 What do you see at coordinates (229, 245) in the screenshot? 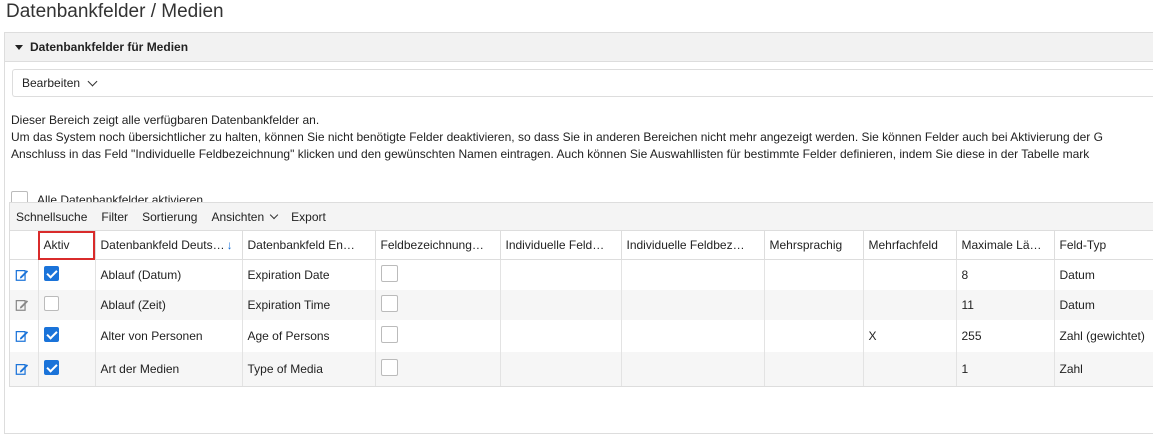
I see `sort-down-icon: ↓` at bounding box center [229, 245].